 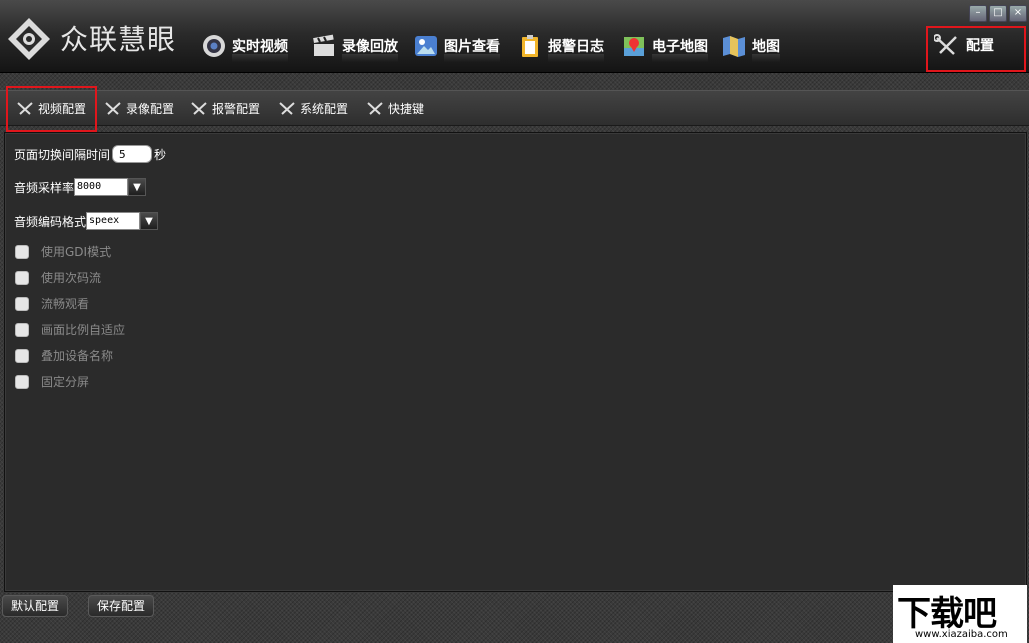 What do you see at coordinates (51, 109) in the screenshot?
I see `active-tab-highlight` at bounding box center [51, 109].